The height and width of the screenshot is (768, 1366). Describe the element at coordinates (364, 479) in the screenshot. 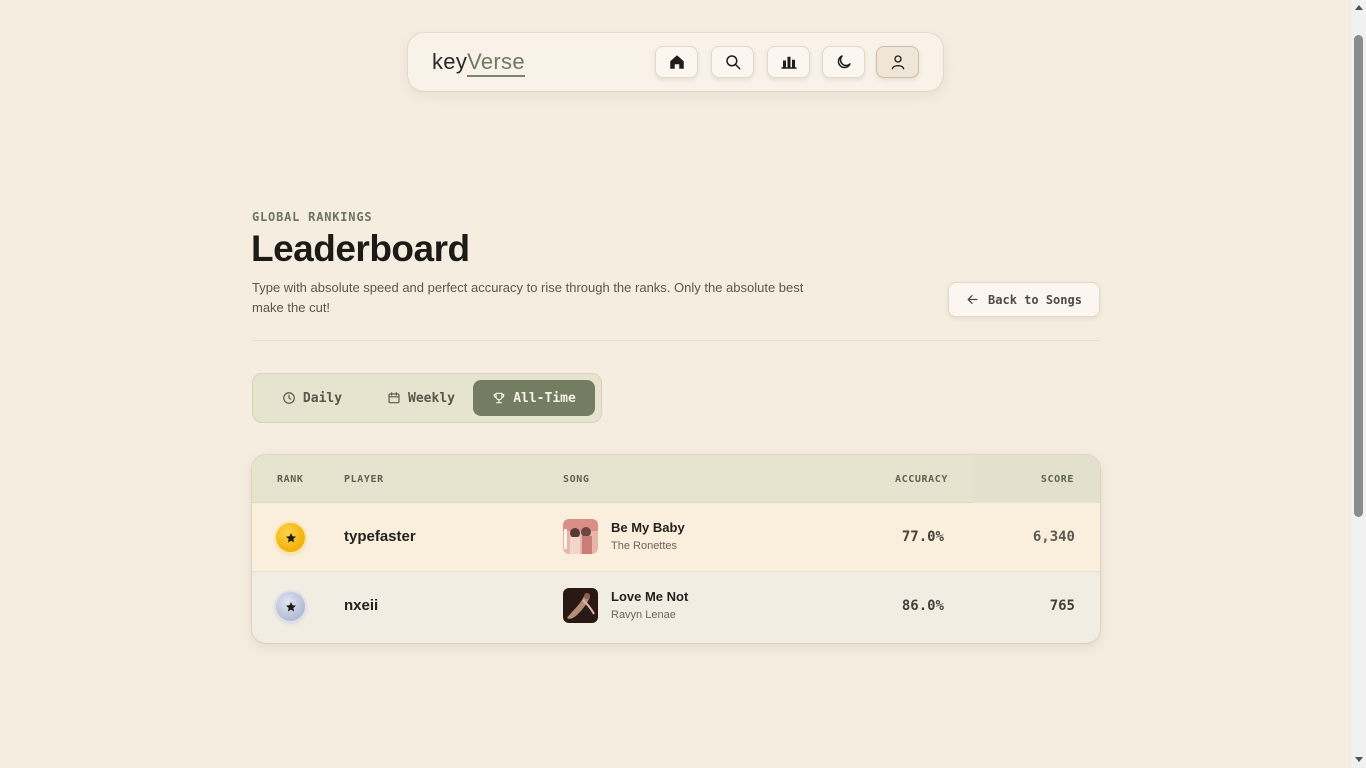

I see `column-header-player: PLAYER` at that location.